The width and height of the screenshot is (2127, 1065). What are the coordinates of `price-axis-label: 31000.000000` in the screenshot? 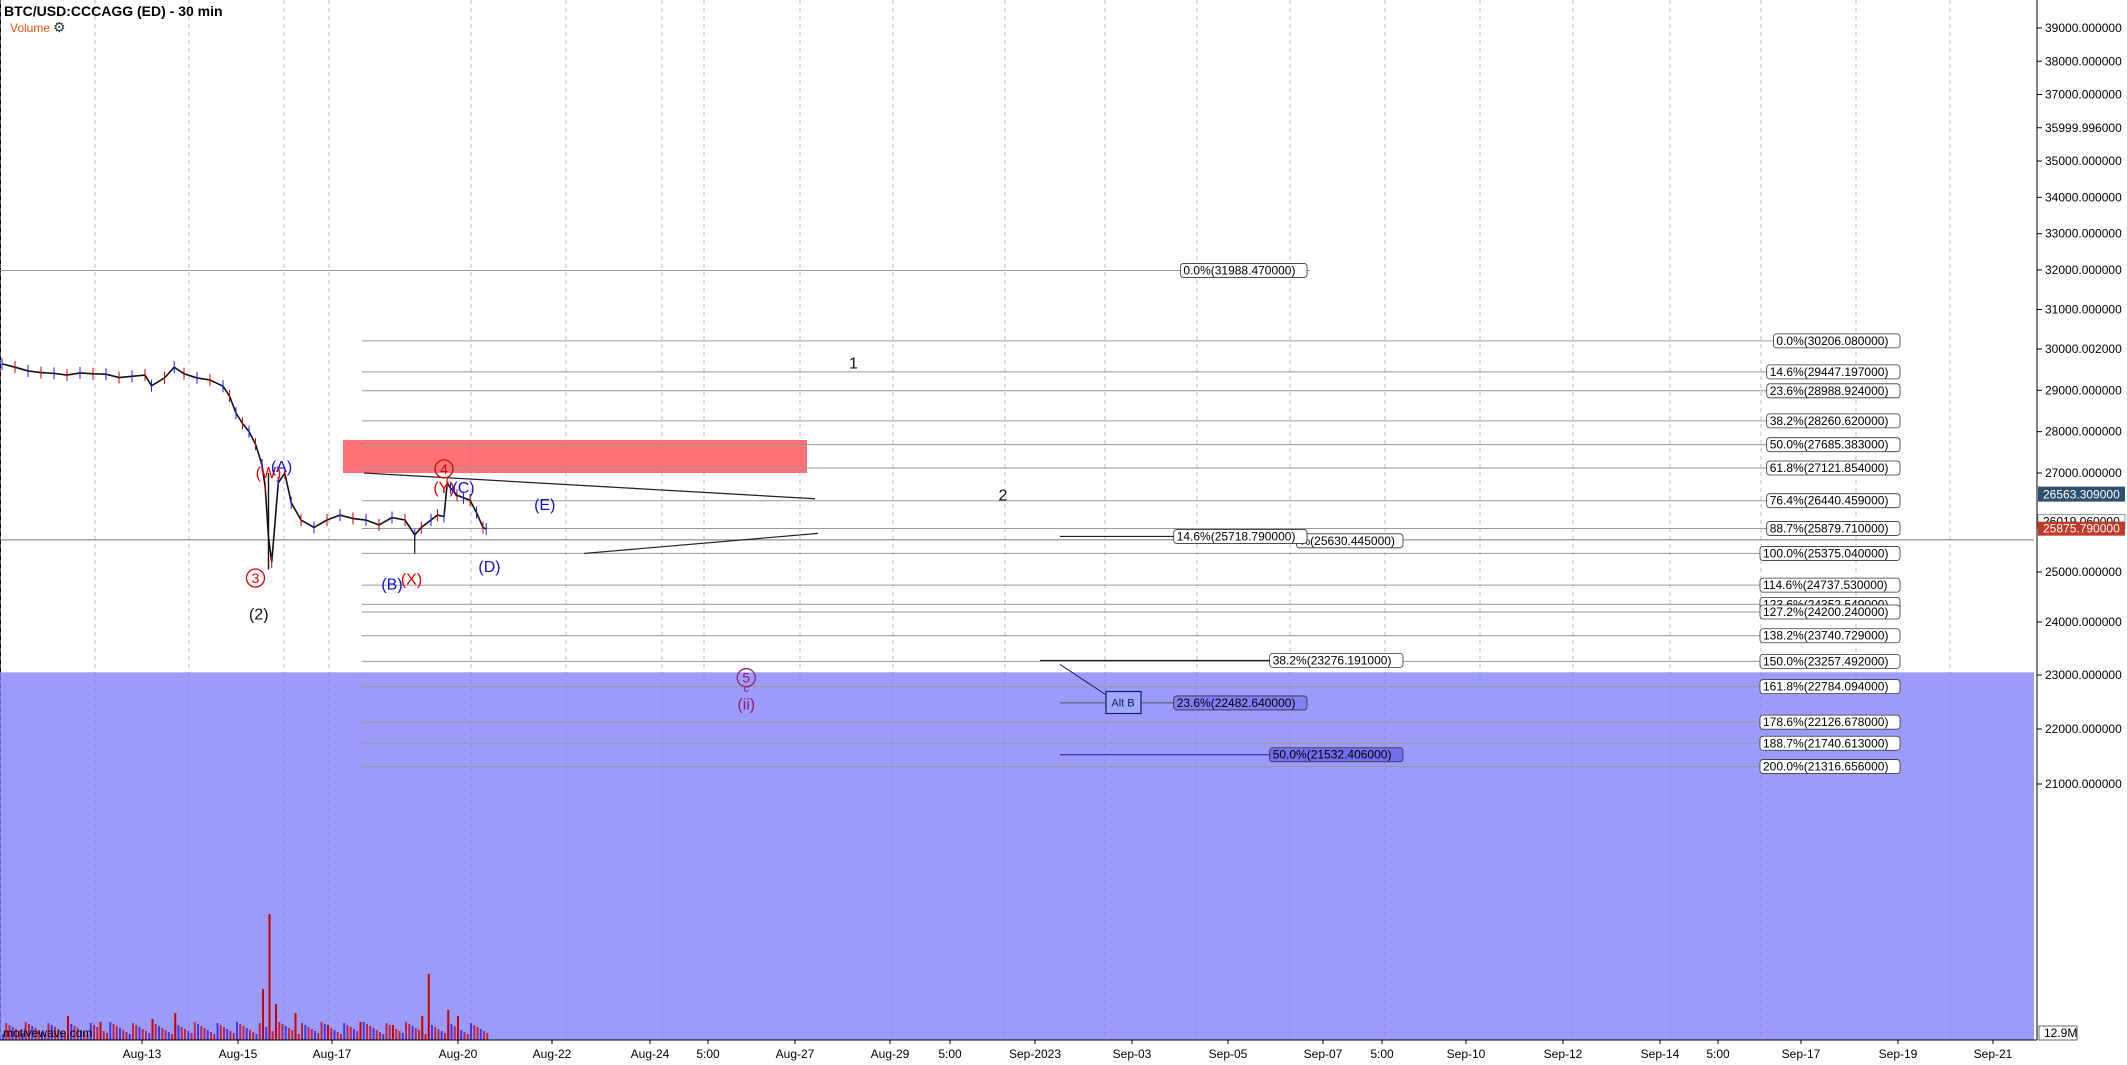 It's located at (2083, 310).